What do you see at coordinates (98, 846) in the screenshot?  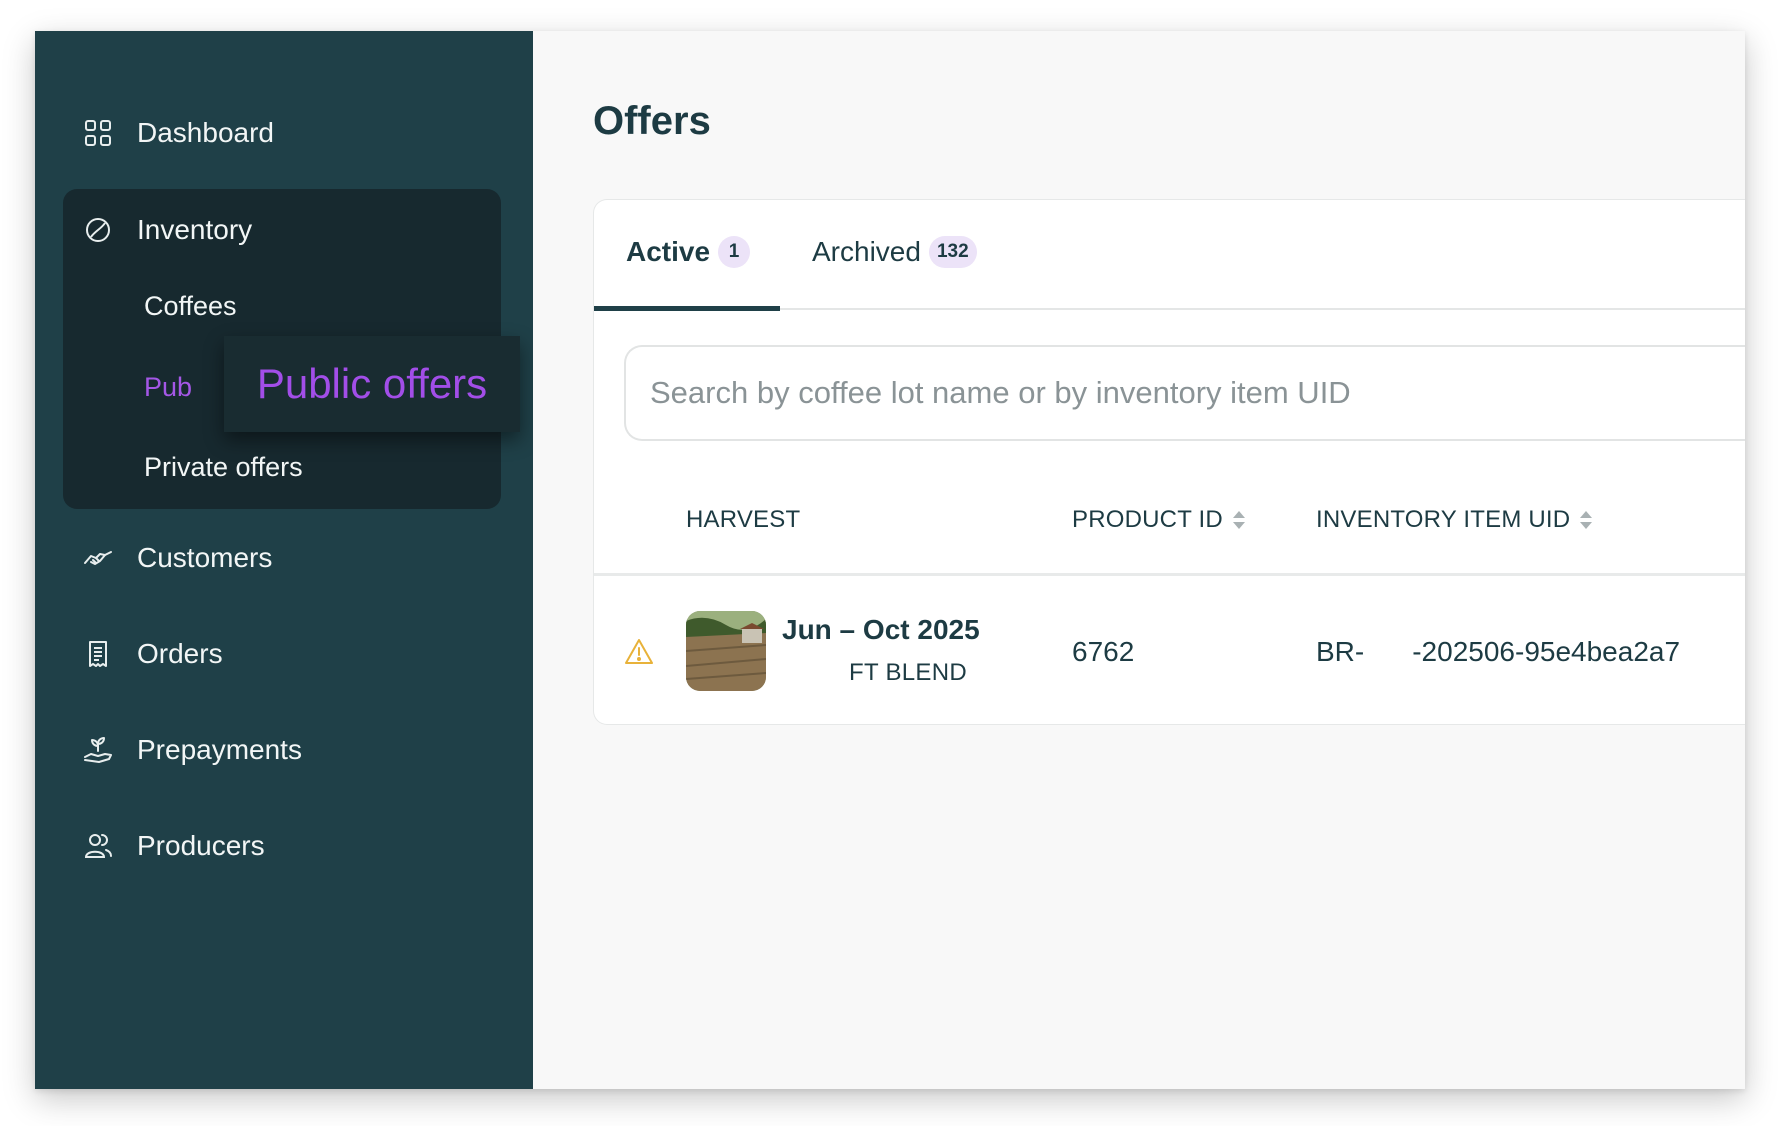 I see `users-icon` at bounding box center [98, 846].